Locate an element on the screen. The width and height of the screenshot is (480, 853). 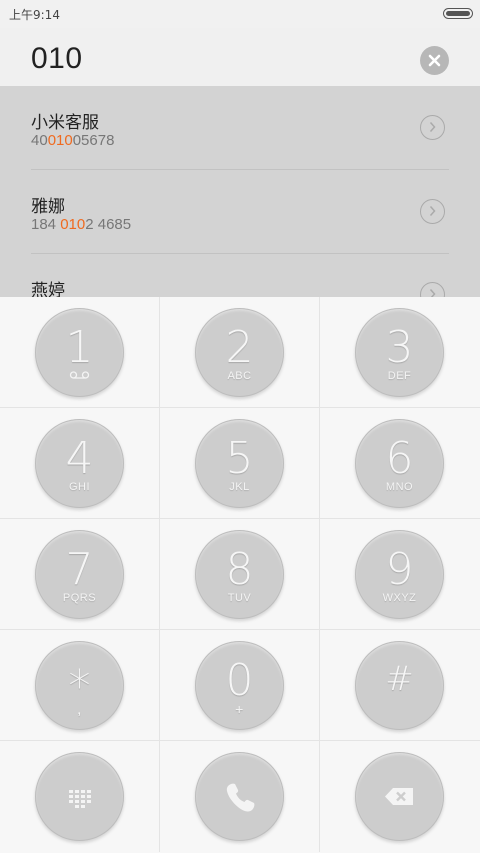
key-cell: 7 PQRS is located at coordinates (80, 574).